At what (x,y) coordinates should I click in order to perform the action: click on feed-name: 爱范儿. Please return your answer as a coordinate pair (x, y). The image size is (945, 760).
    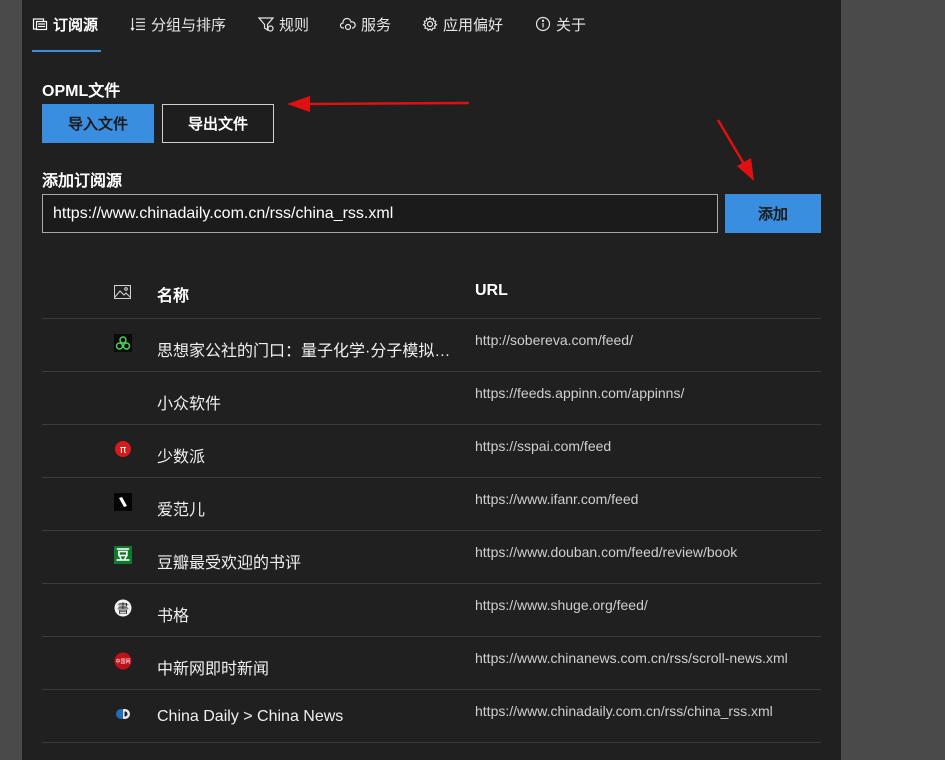
    Looking at the image, I should click on (181, 510).